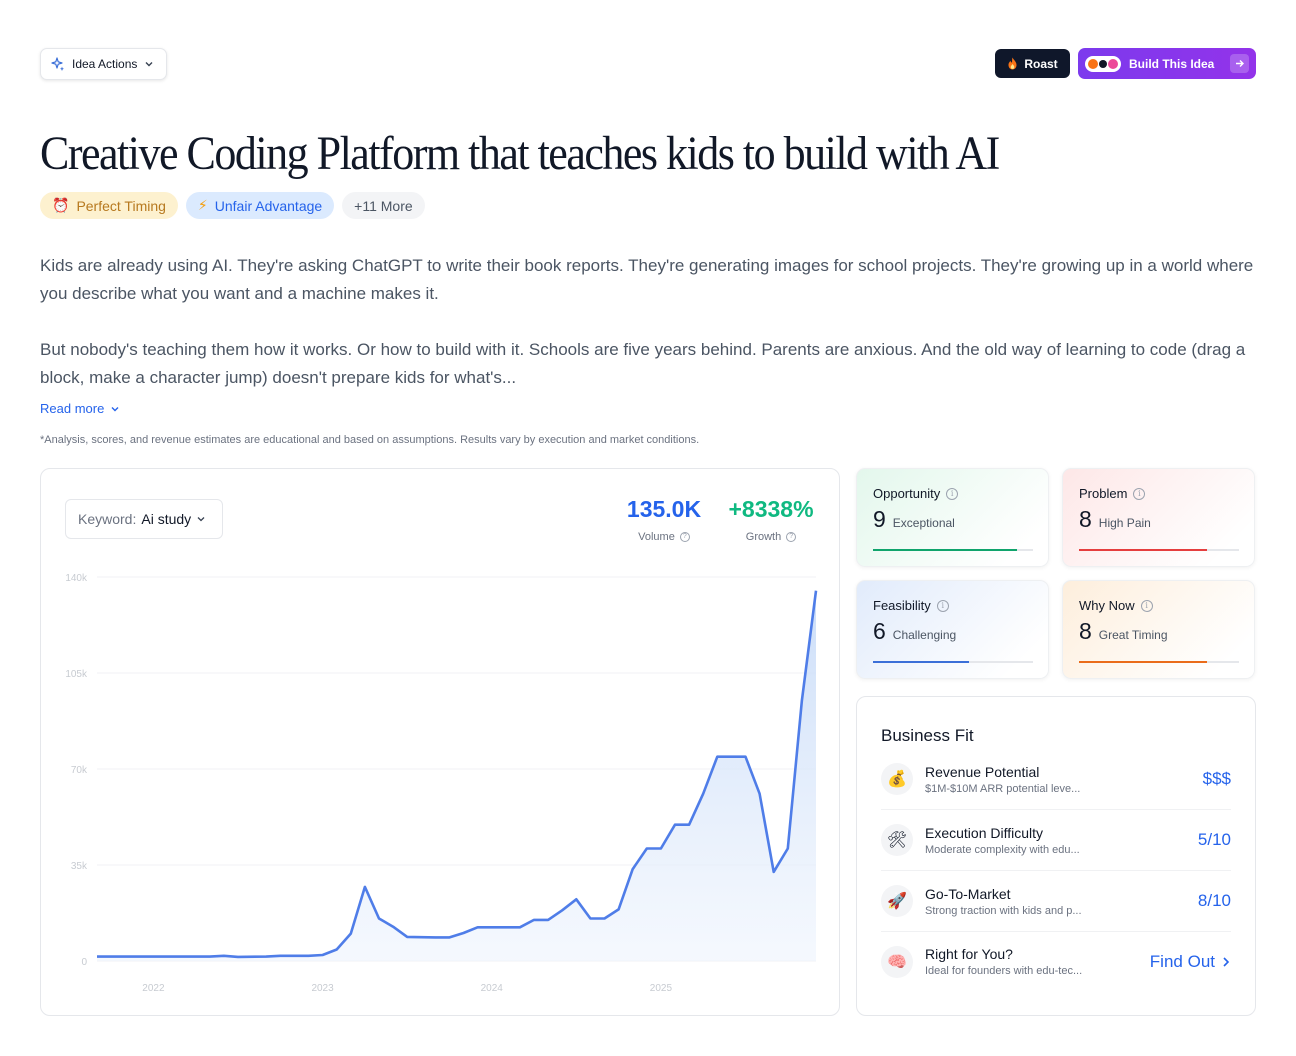 This screenshot has height=1056, width=1296. What do you see at coordinates (969, 954) in the screenshot?
I see `row-name: Right for You?` at bounding box center [969, 954].